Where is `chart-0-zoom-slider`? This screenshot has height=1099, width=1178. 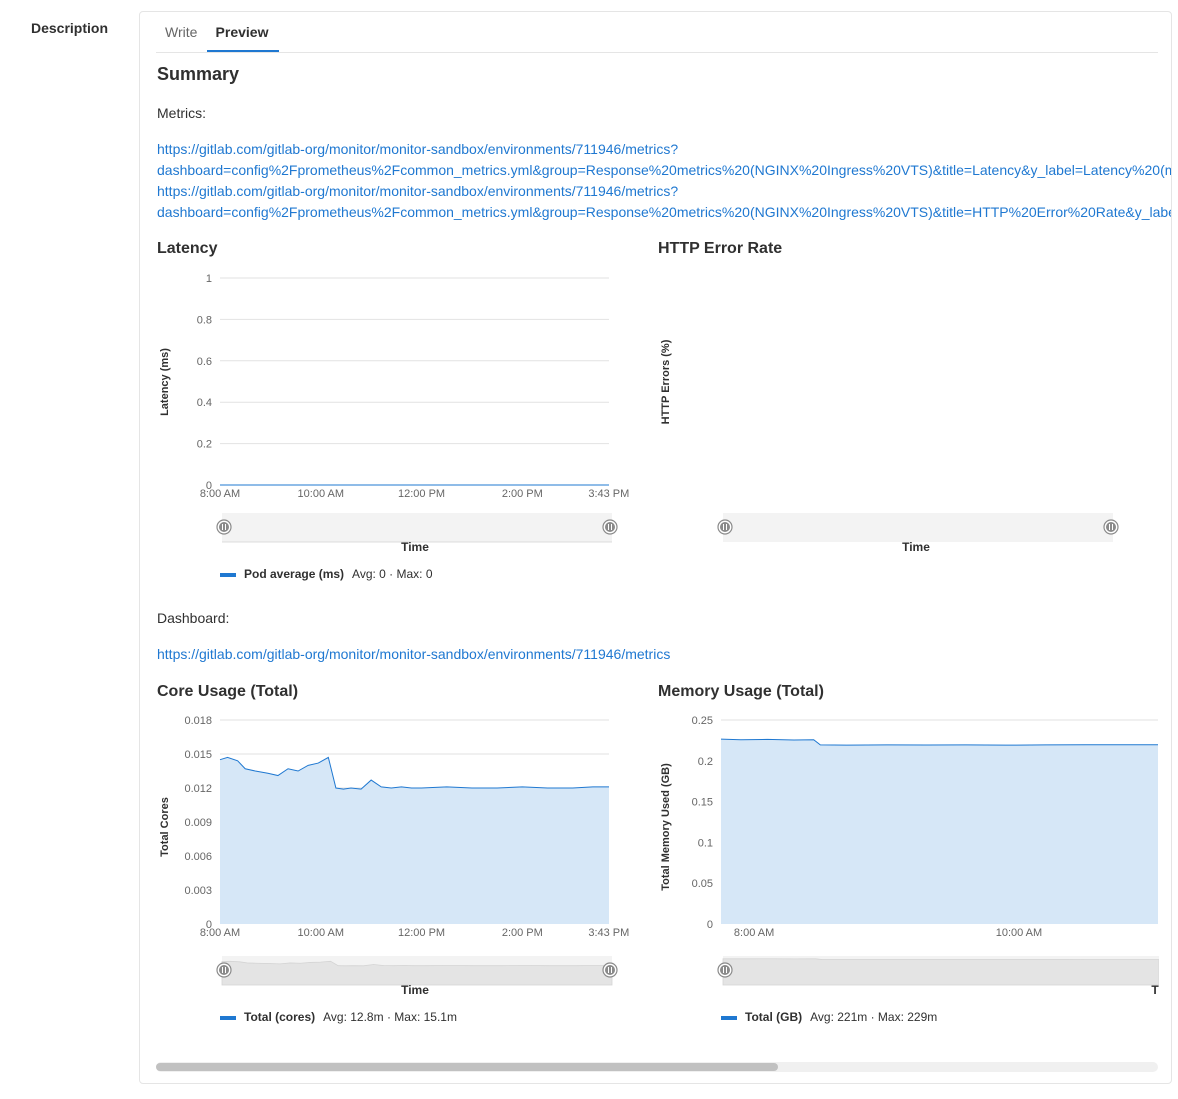
chart-0-zoom-slider is located at coordinates (417, 527).